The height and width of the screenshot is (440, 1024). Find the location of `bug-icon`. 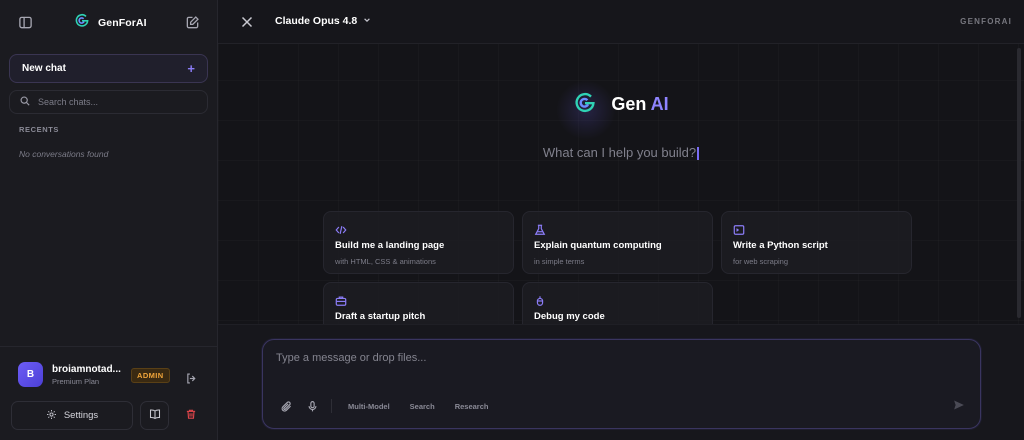

bug-icon is located at coordinates (617, 300).